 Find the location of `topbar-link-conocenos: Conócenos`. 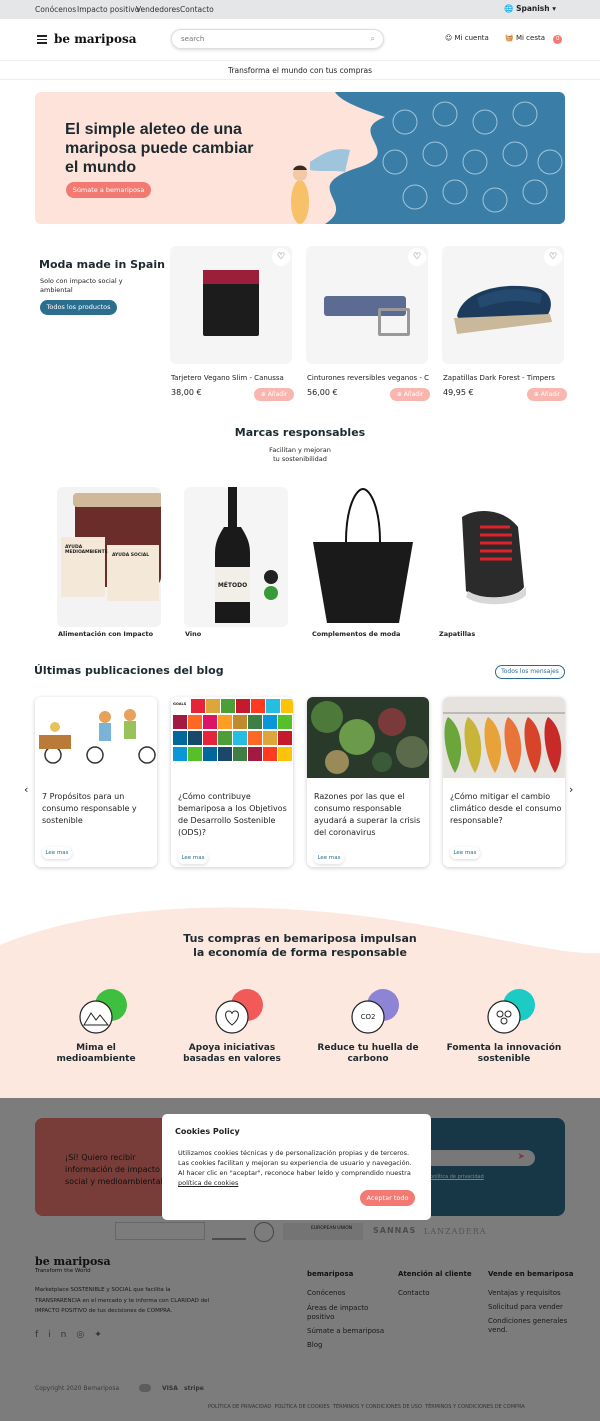

topbar-link-conocenos: Conócenos is located at coordinates (55, 9).